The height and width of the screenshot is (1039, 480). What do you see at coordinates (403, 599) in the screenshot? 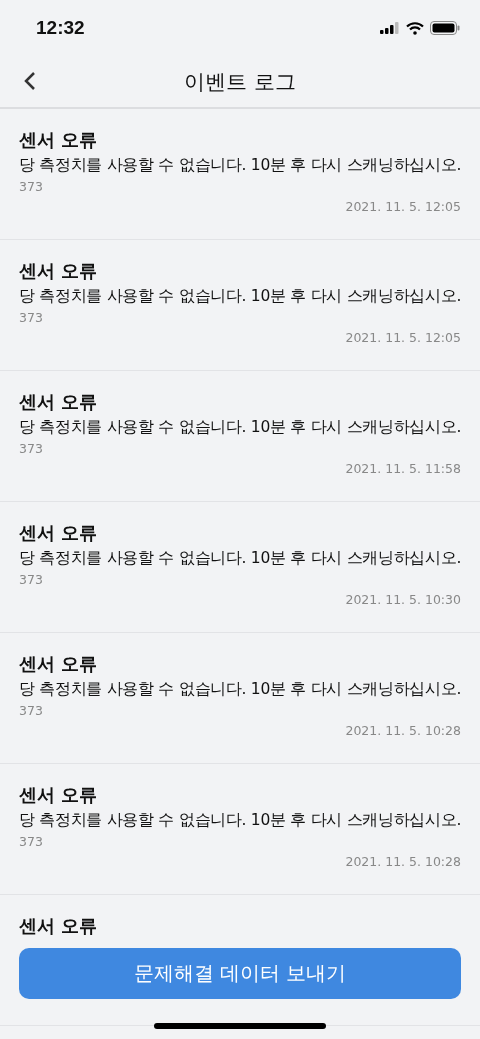
I see `event-timestamp: 2021. 11. 5. 10:30` at bounding box center [403, 599].